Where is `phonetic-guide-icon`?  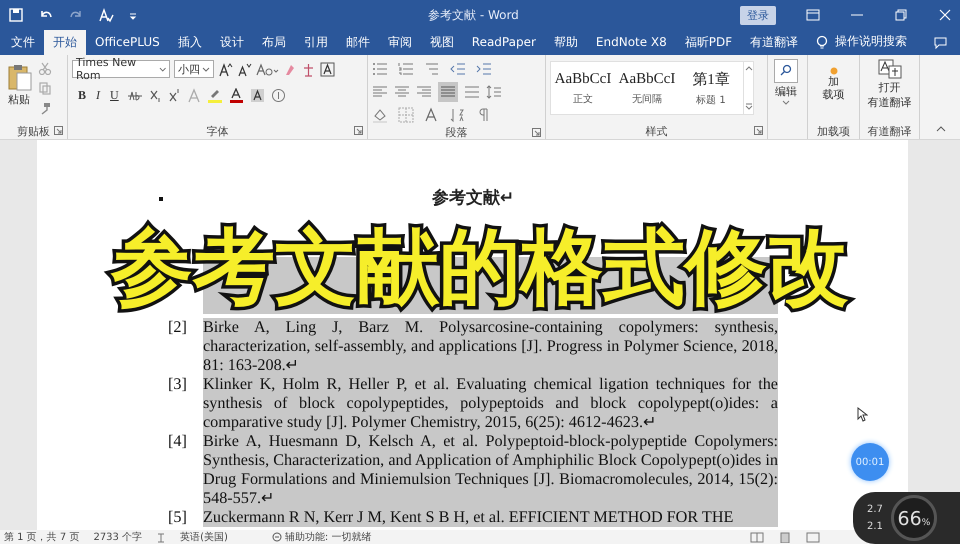 phonetic-guide-icon is located at coordinates (308, 69).